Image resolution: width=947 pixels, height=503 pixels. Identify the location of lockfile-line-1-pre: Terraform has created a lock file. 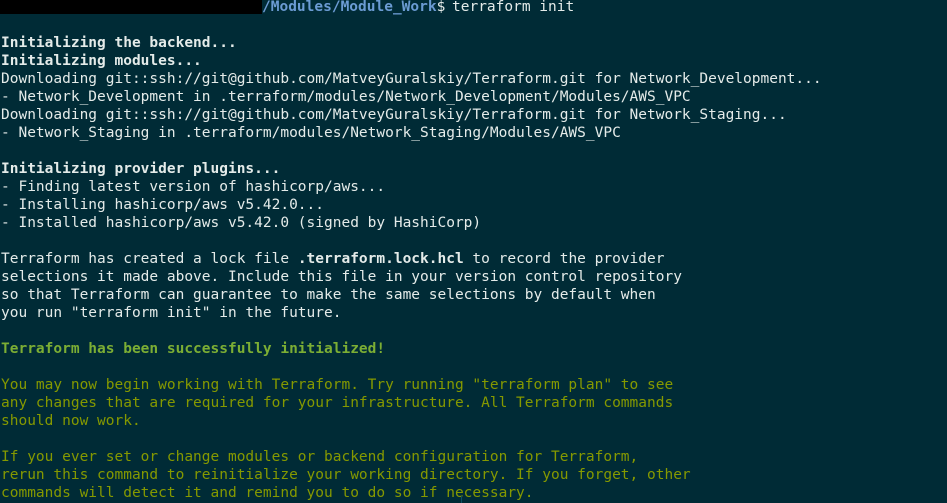
(149, 259).